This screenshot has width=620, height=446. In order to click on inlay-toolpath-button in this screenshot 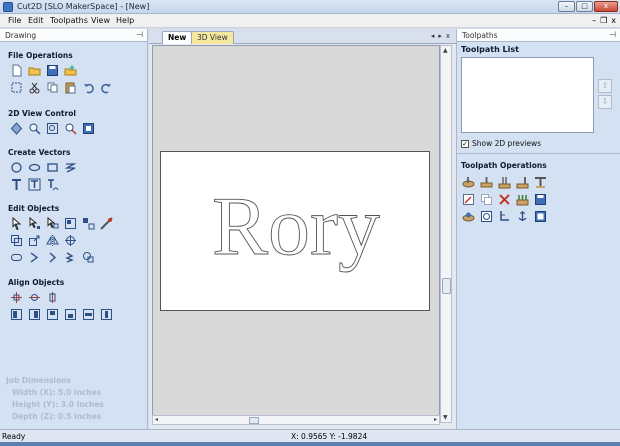, I will do `click(522, 182)`.